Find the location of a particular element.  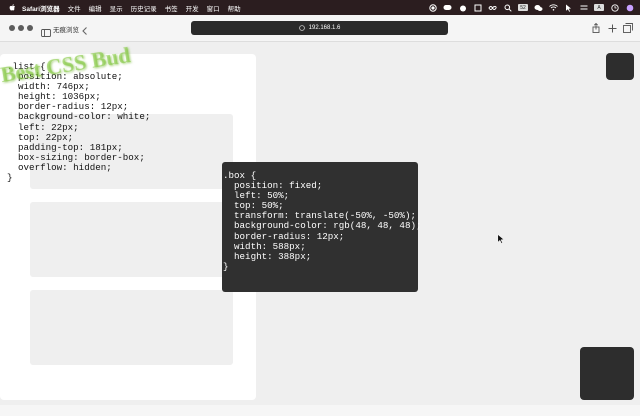

menu-file: 文件 is located at coordinates (74, 8).